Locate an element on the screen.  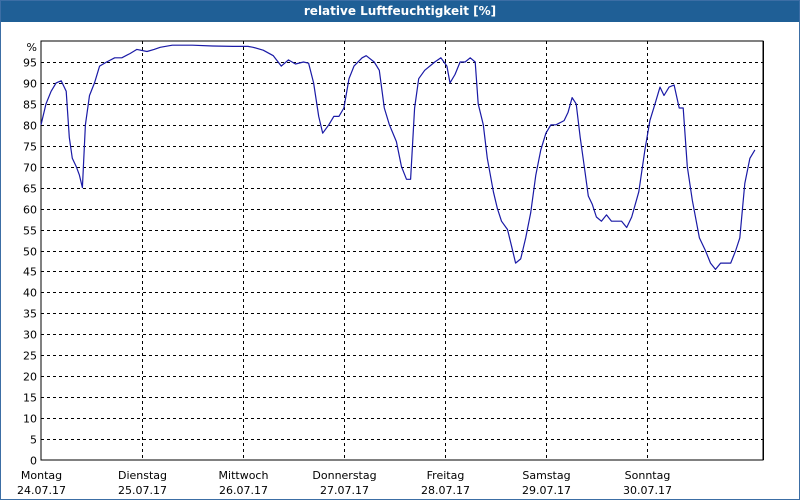
x-tick-date-label: 26.07.17 is located at coordinates (243, 490).